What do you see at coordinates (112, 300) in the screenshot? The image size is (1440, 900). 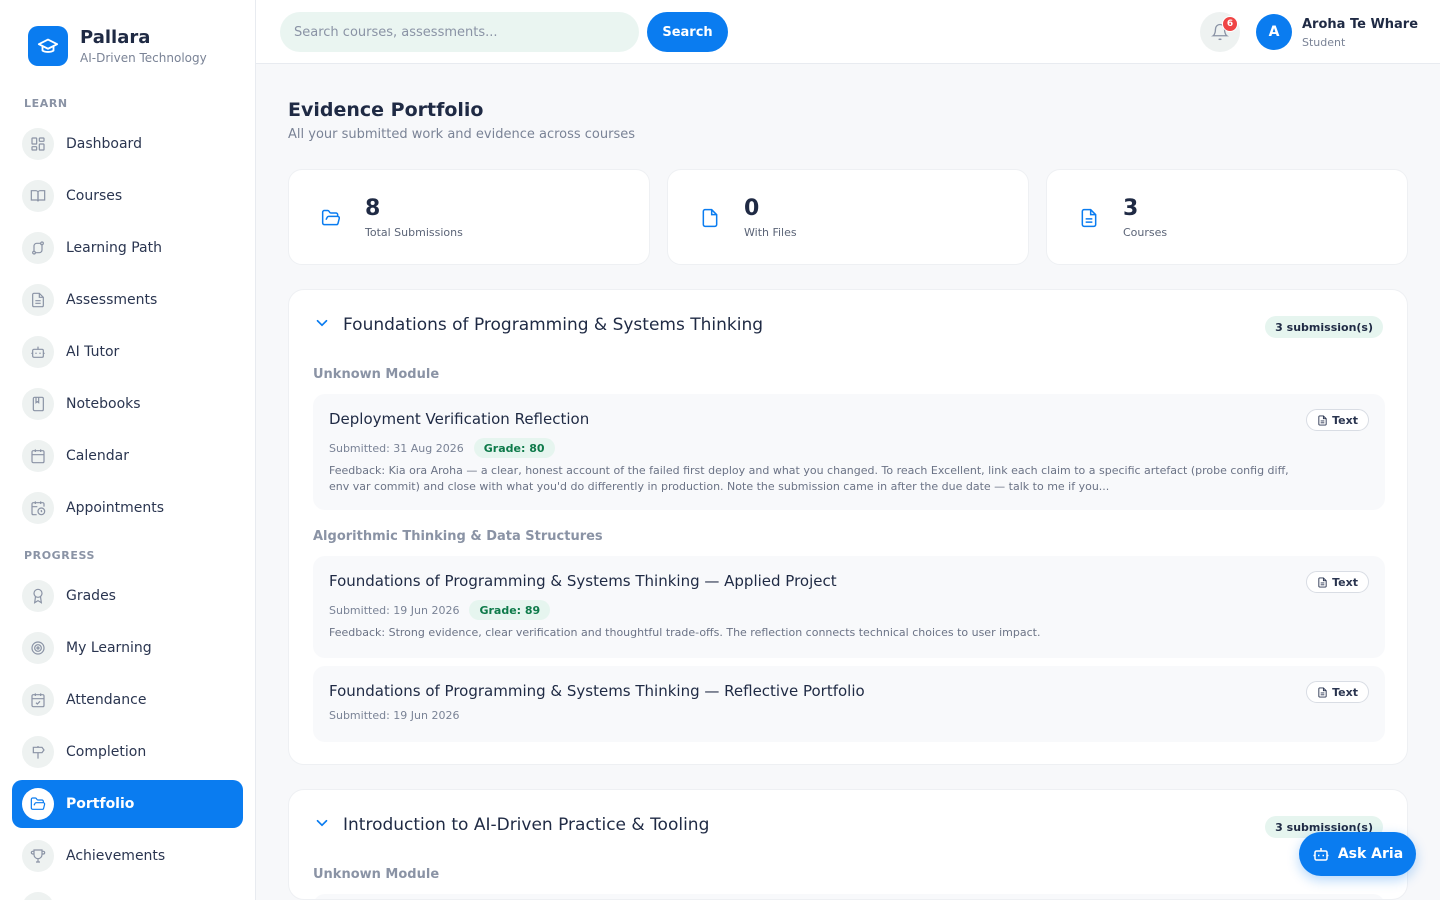 I see `sidebar-item-label: Assessments` at bounding box center [112, 300].